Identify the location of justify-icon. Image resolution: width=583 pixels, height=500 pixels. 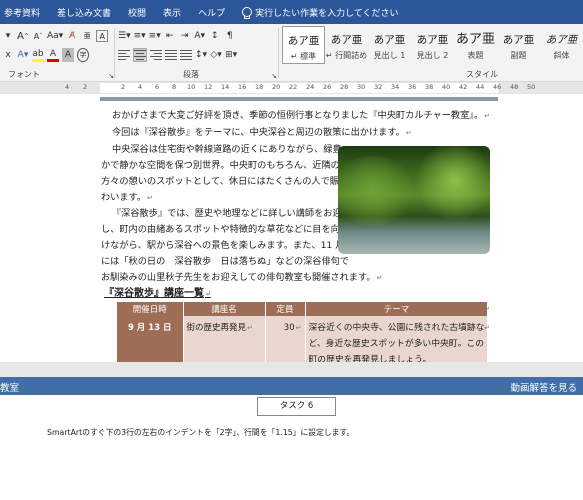
(171, 55).